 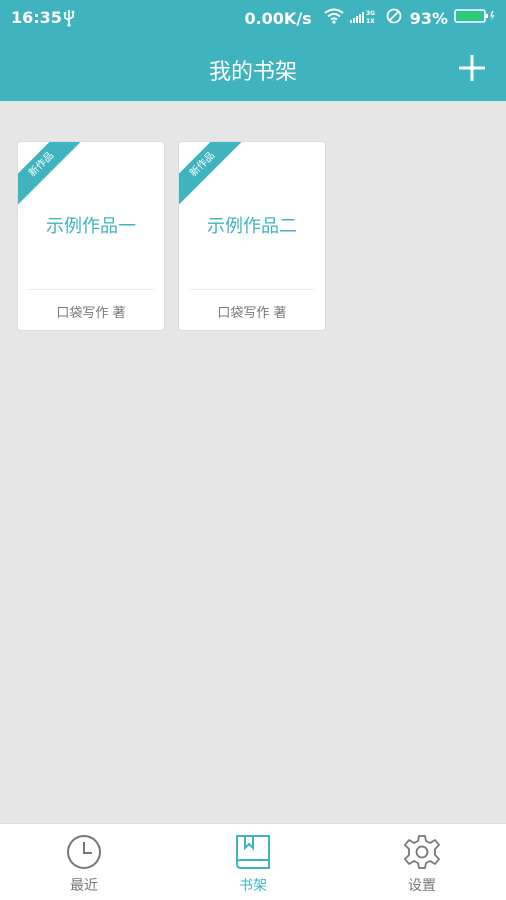 I want to click on gear-icon, so click(x=422, y=852).